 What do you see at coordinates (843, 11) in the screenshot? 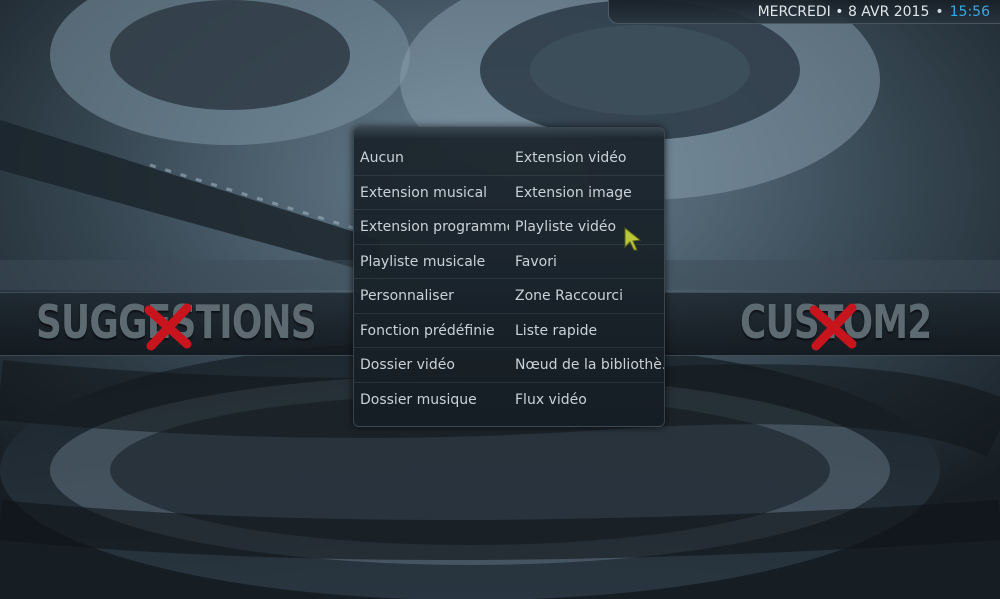
I see `date-text: MERCREDI • 8 AVR 2015` at bounding box center [843, 11].